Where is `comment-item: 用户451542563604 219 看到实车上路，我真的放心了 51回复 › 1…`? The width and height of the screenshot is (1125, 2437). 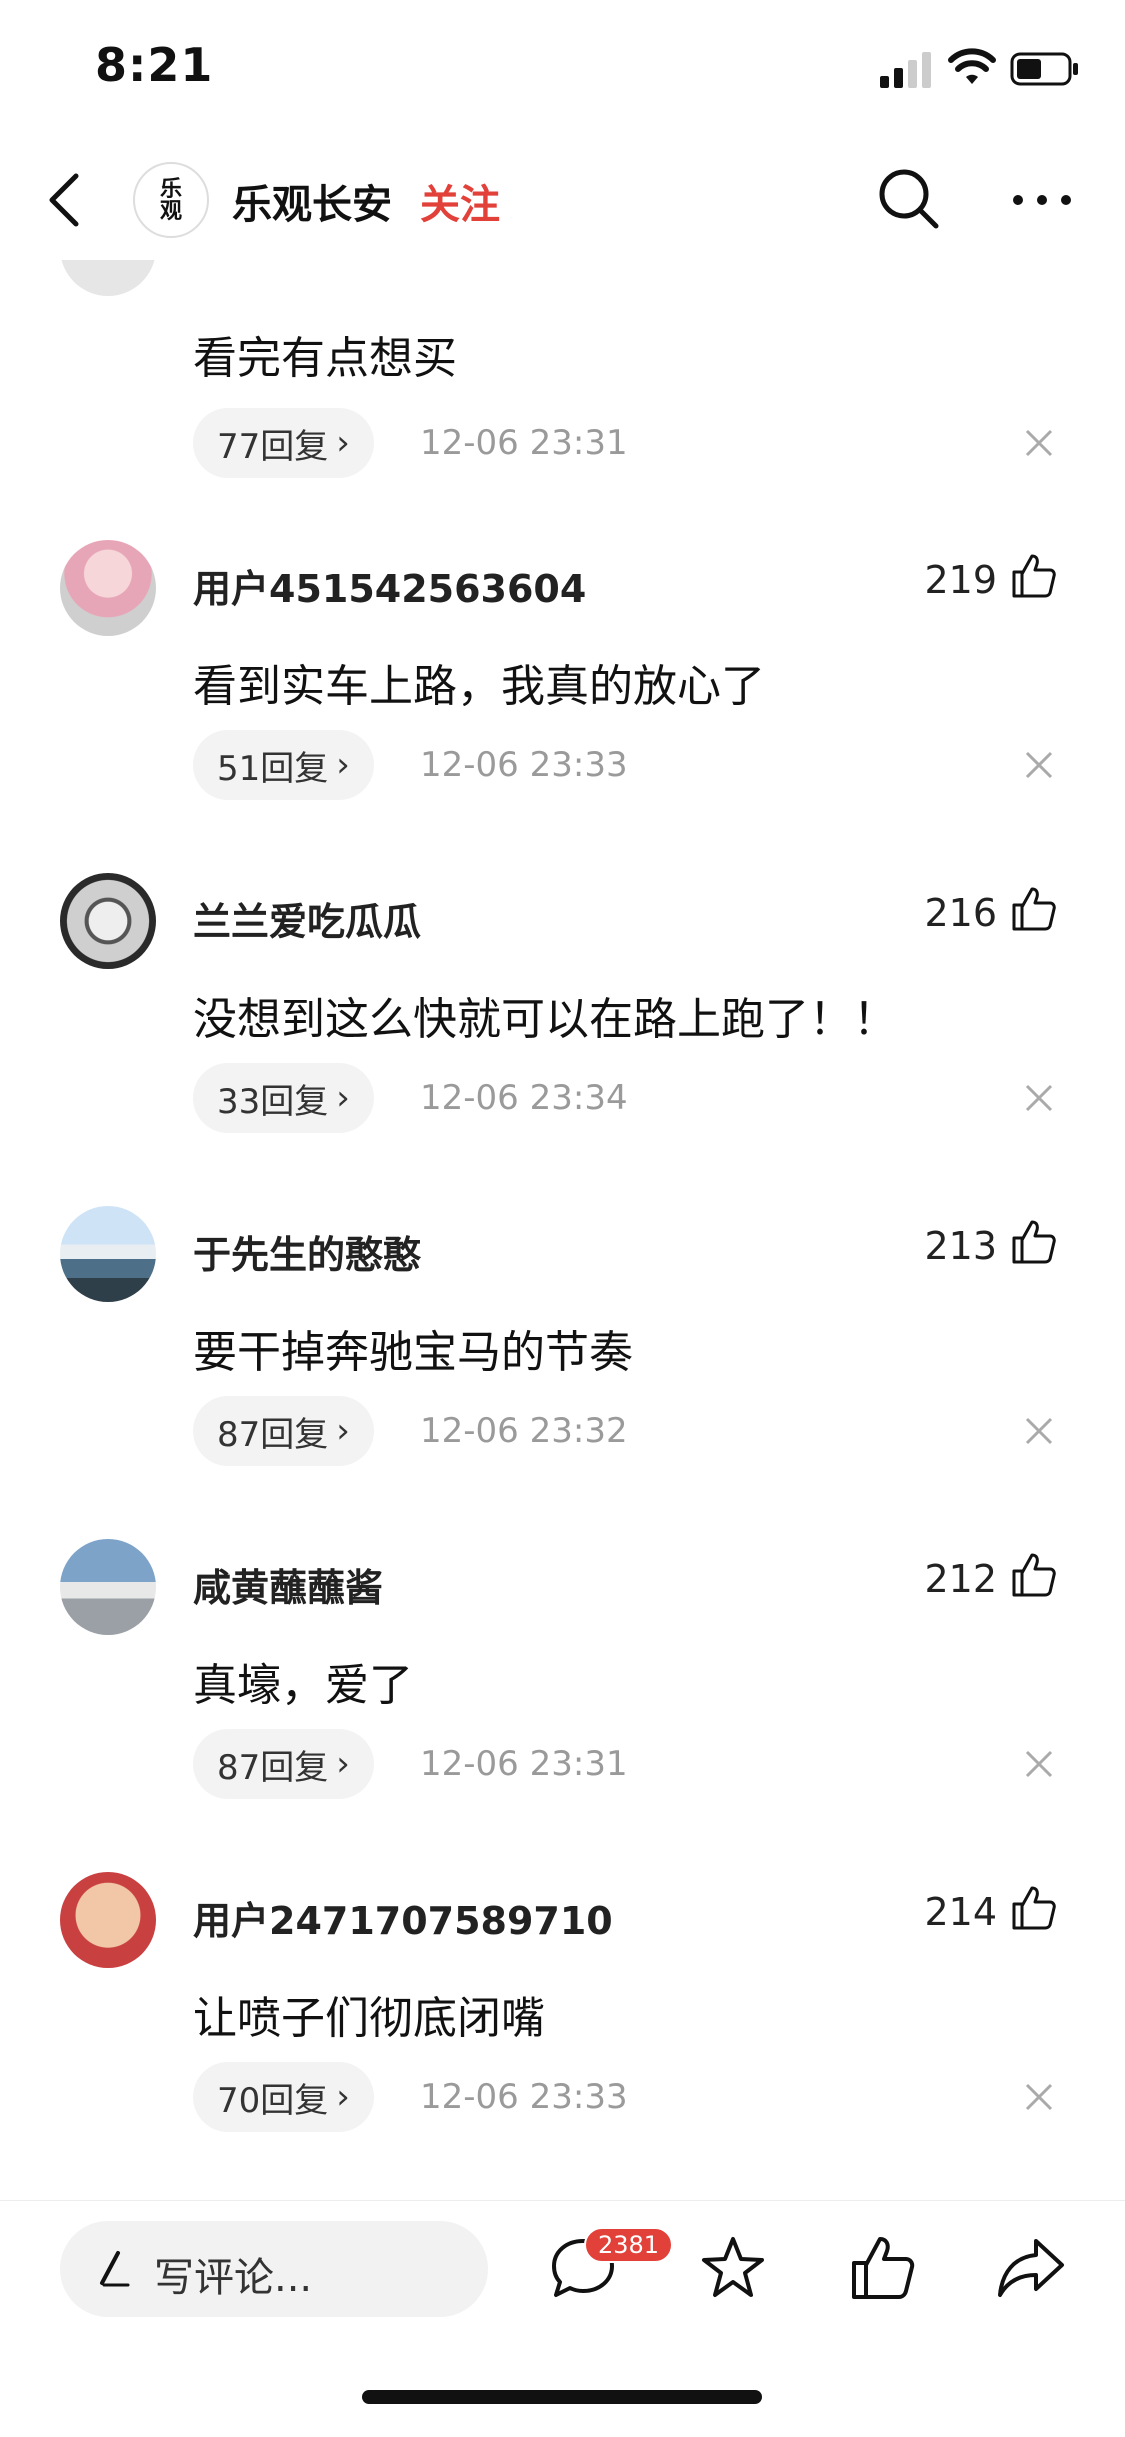
comment-item: 用户451542563604 219 看到实车上路，我真的放心了 51回复 › 1… is located at coordinates (562, 706).